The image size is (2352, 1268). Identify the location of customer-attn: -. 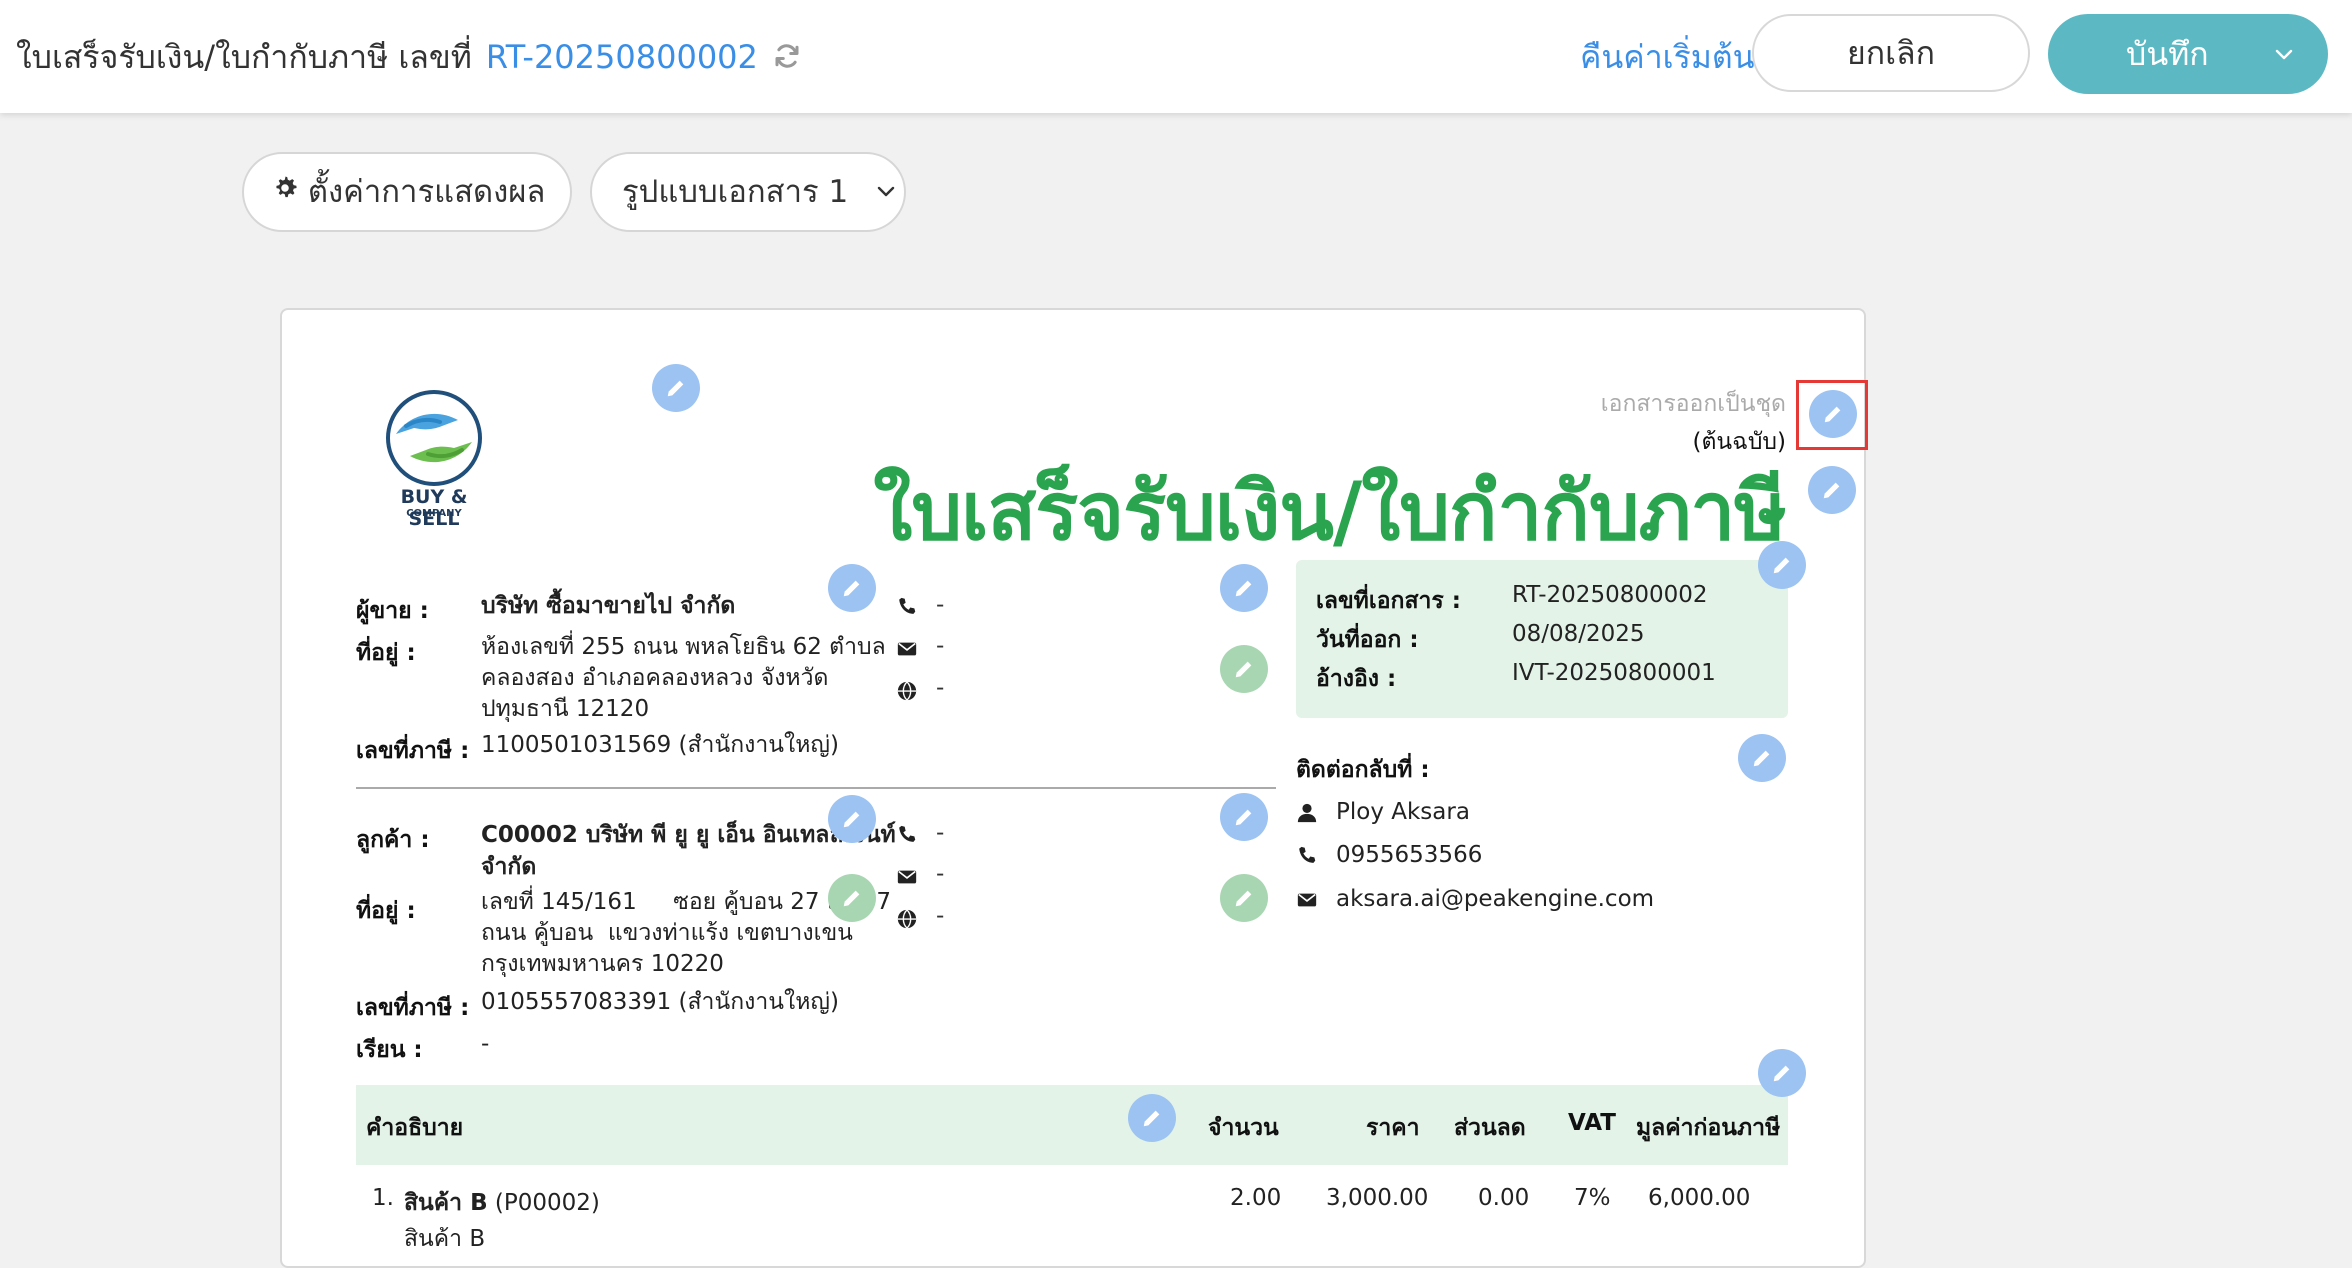
(485, 1044).